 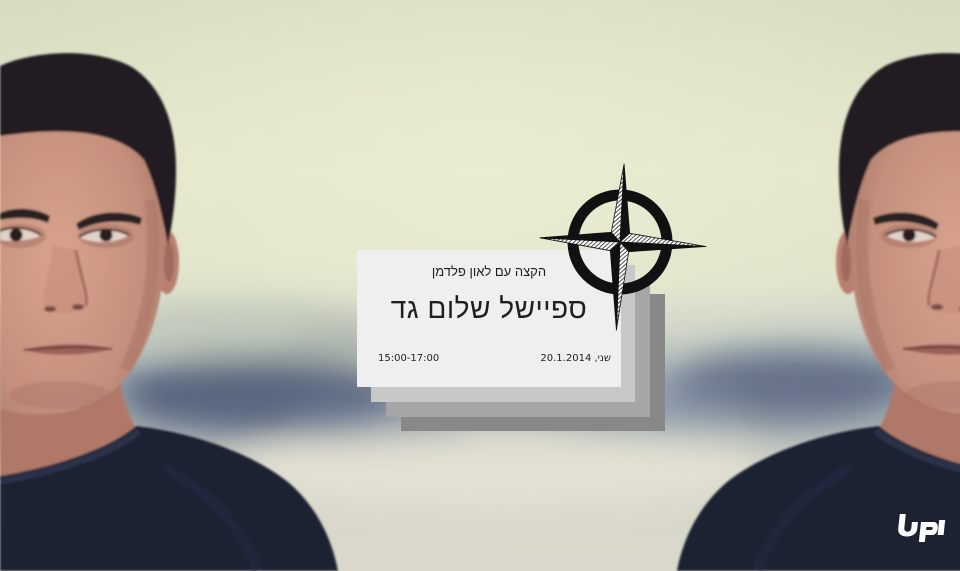 What do you see at coordinates (575, 358) in the screenshot?
I see `event-date: שני, 20.1.2014` at bounding box center [575, 358].